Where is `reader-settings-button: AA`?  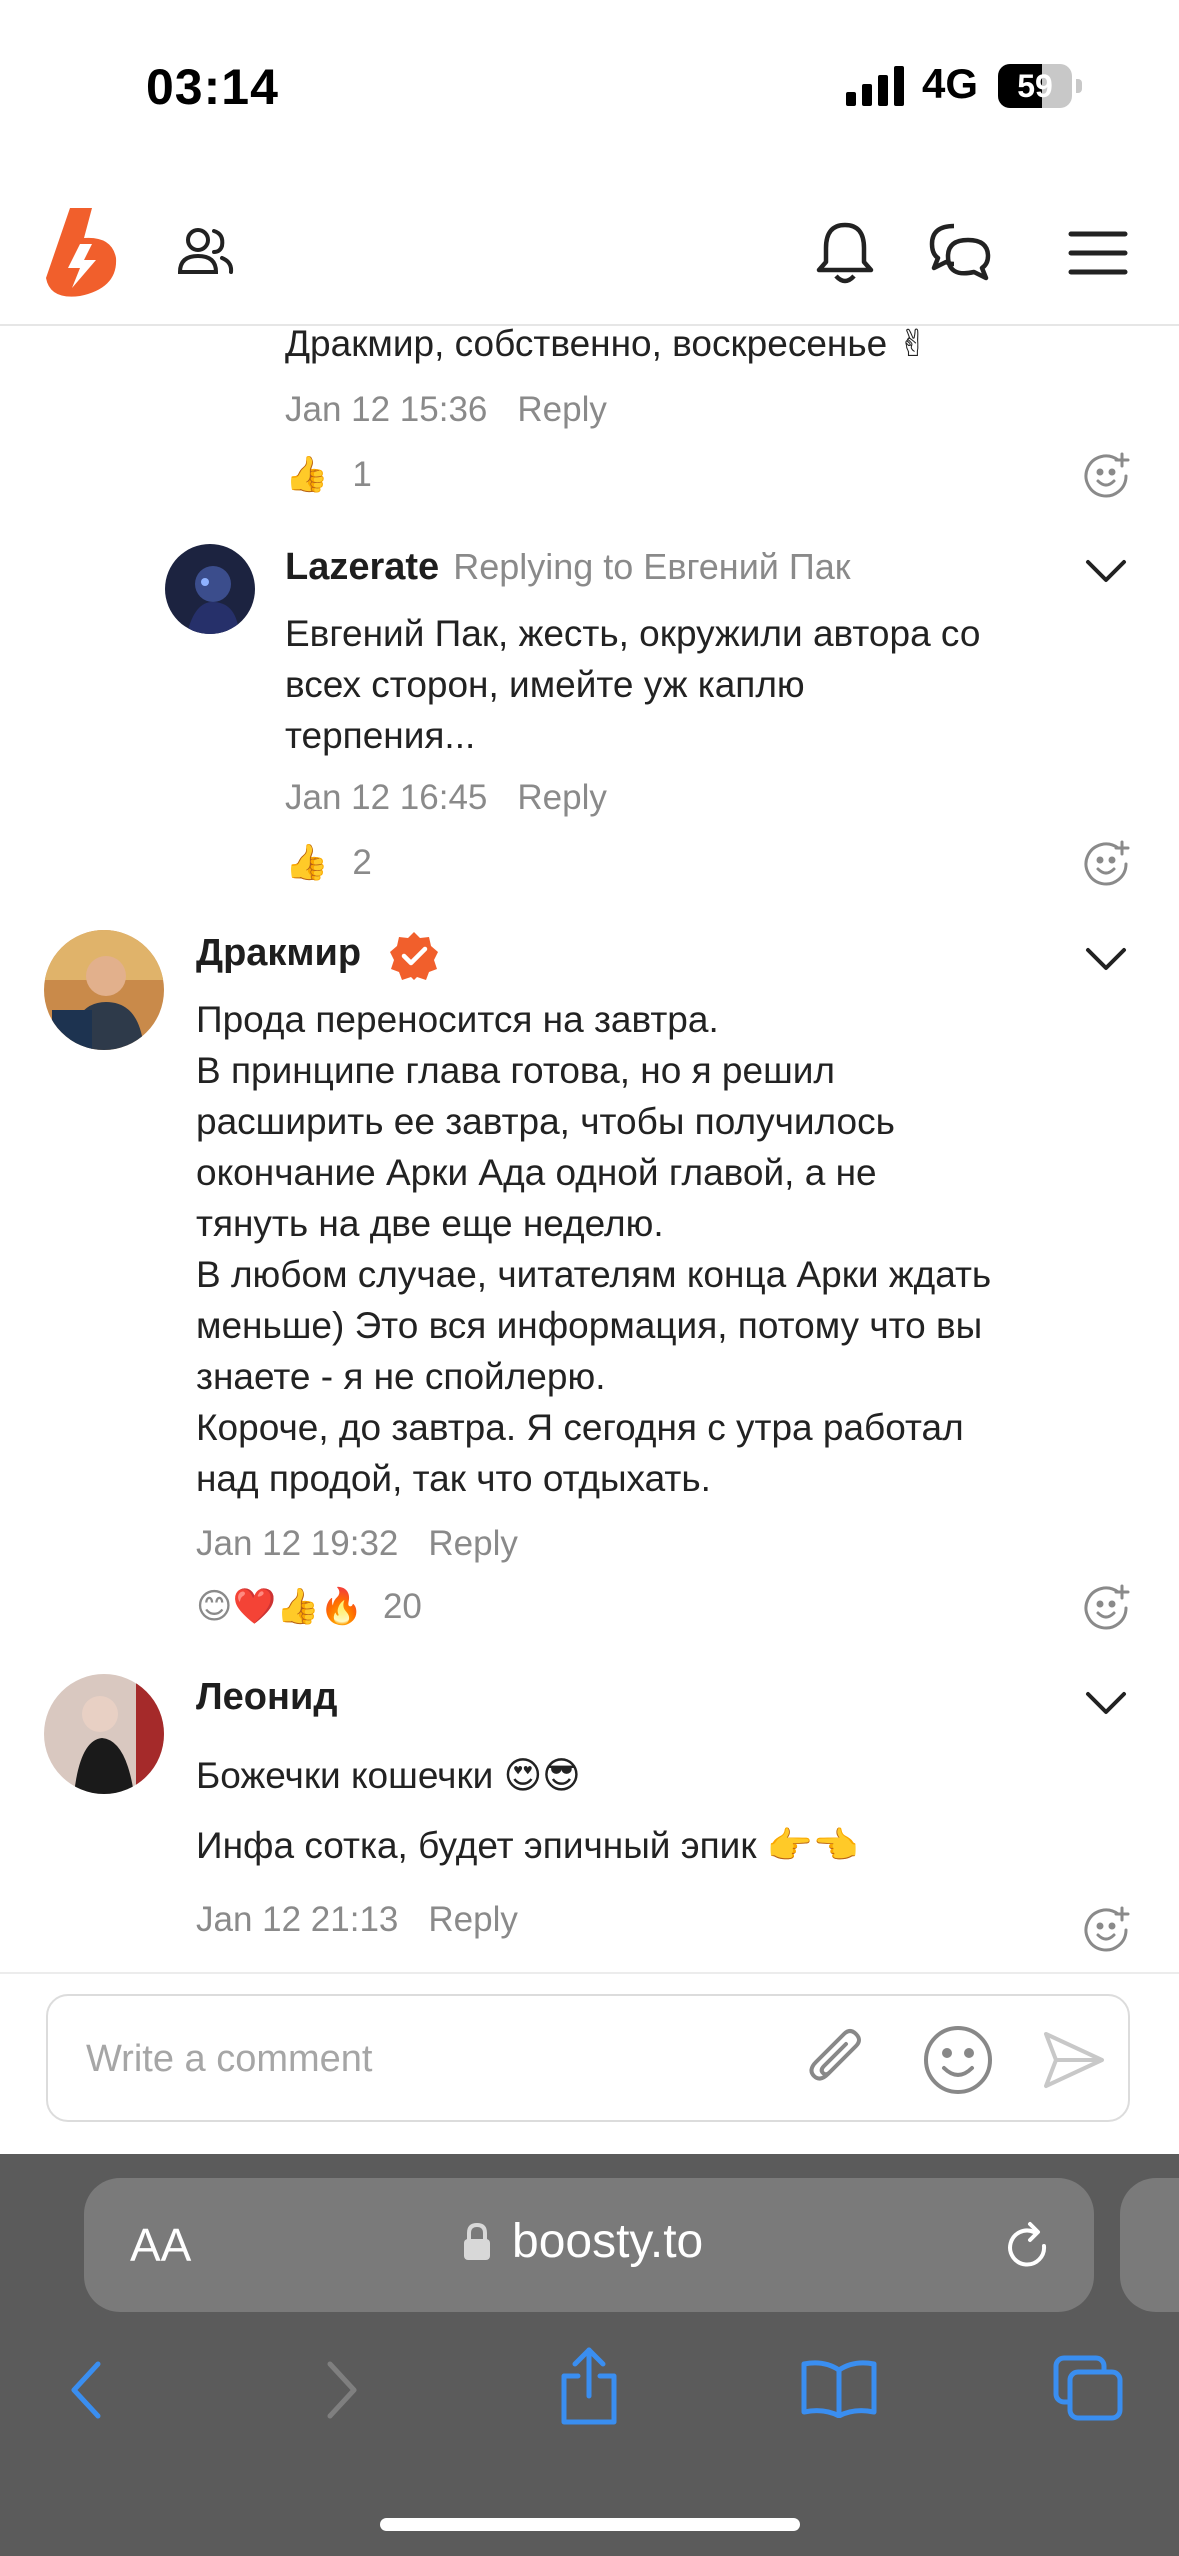
reader-settings-button: AA is located at coordinates (160, 2245).